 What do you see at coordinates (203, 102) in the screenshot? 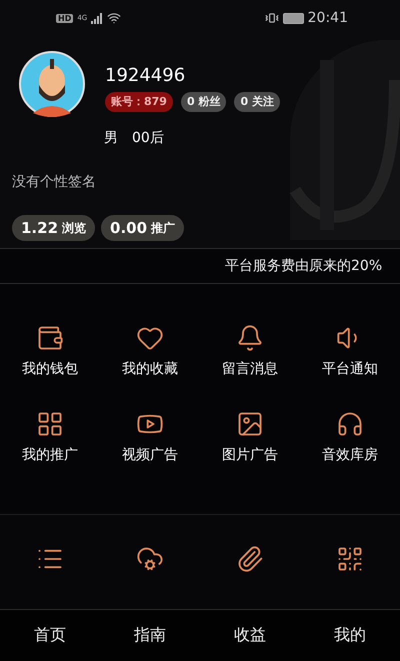
I see `fans-count: 0 粉丝` at bounding box center [203, 102].